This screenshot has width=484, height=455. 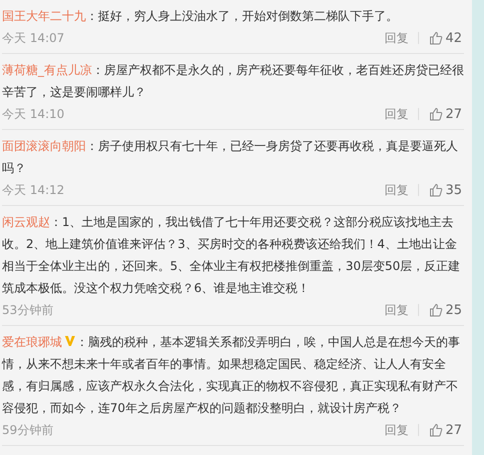 I want to click on comment-time: 今天 14:12, so click(x=34, y=190).